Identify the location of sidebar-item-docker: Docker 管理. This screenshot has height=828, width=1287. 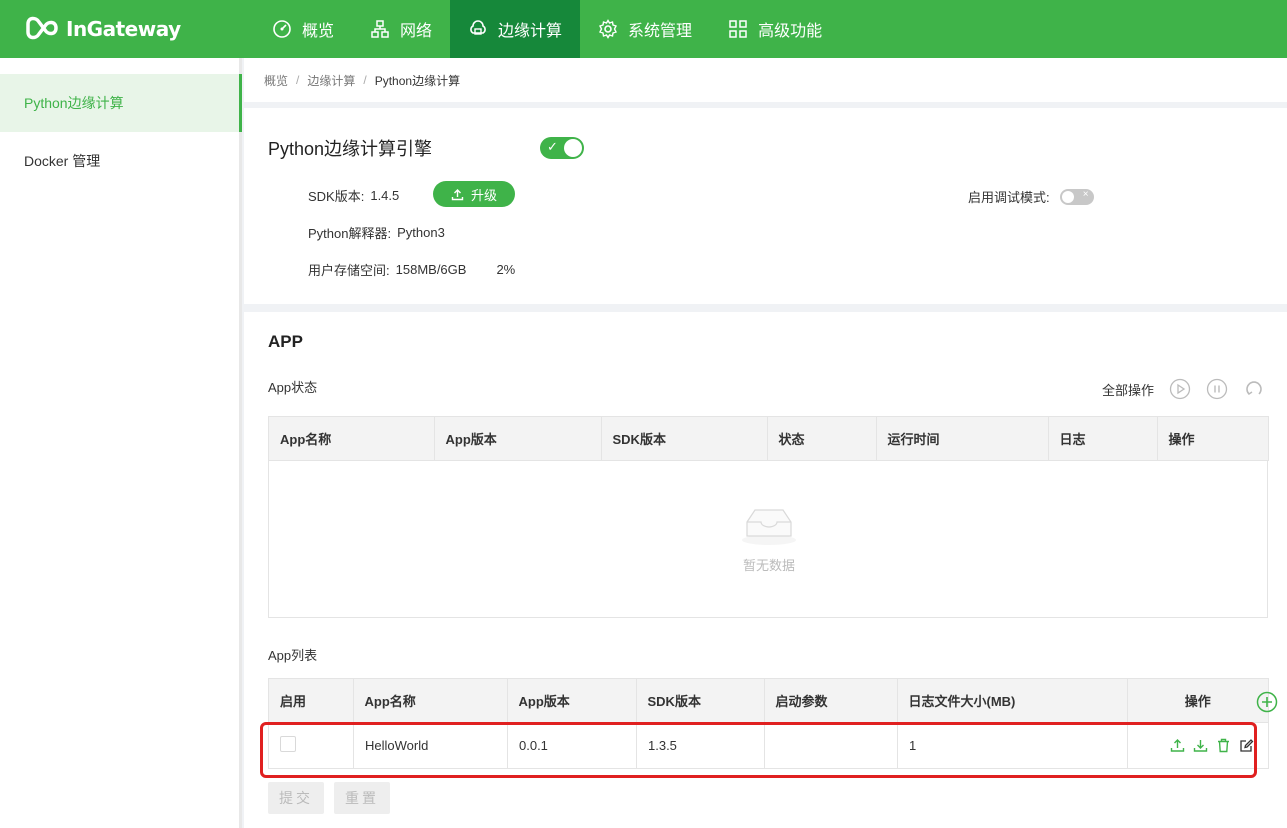
(119, 161).